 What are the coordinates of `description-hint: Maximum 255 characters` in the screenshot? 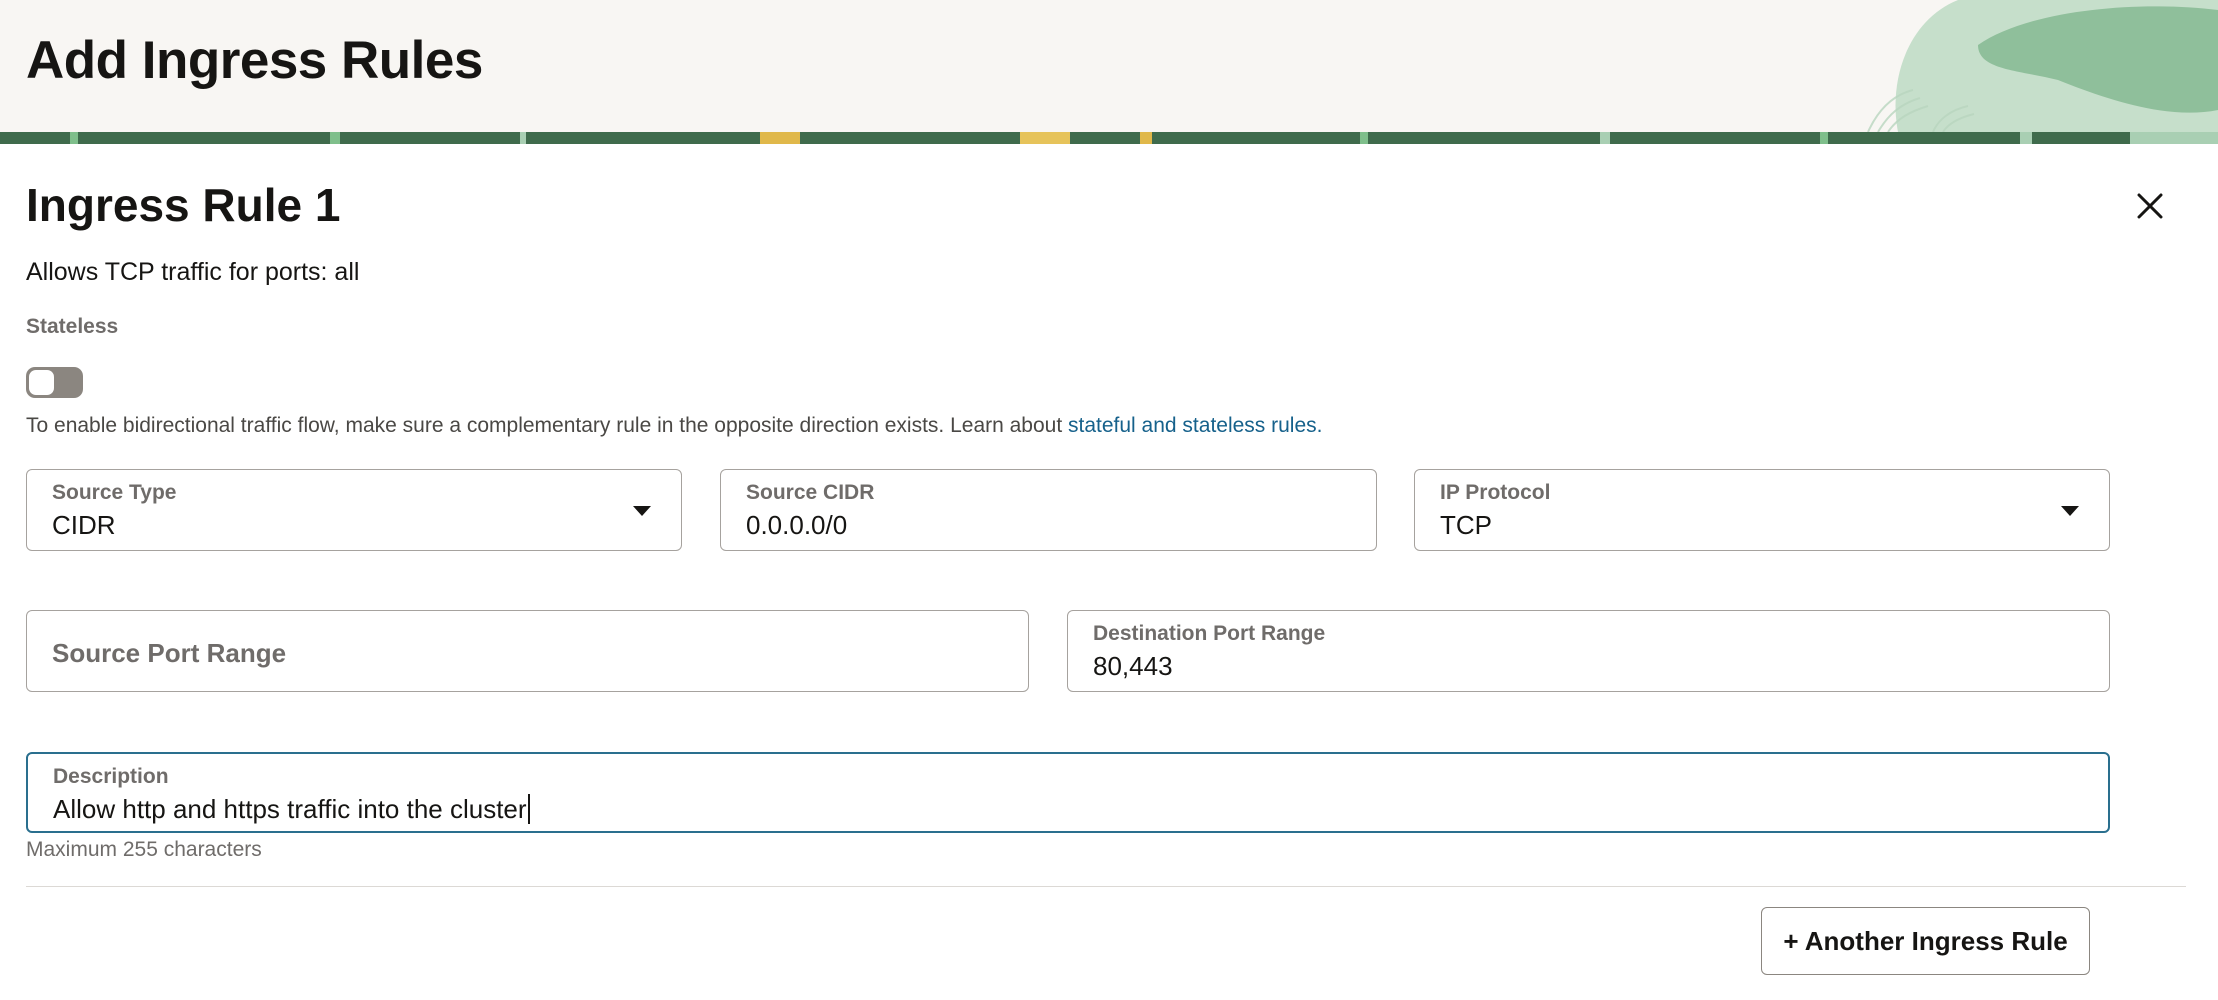 It's located at (144, 849).